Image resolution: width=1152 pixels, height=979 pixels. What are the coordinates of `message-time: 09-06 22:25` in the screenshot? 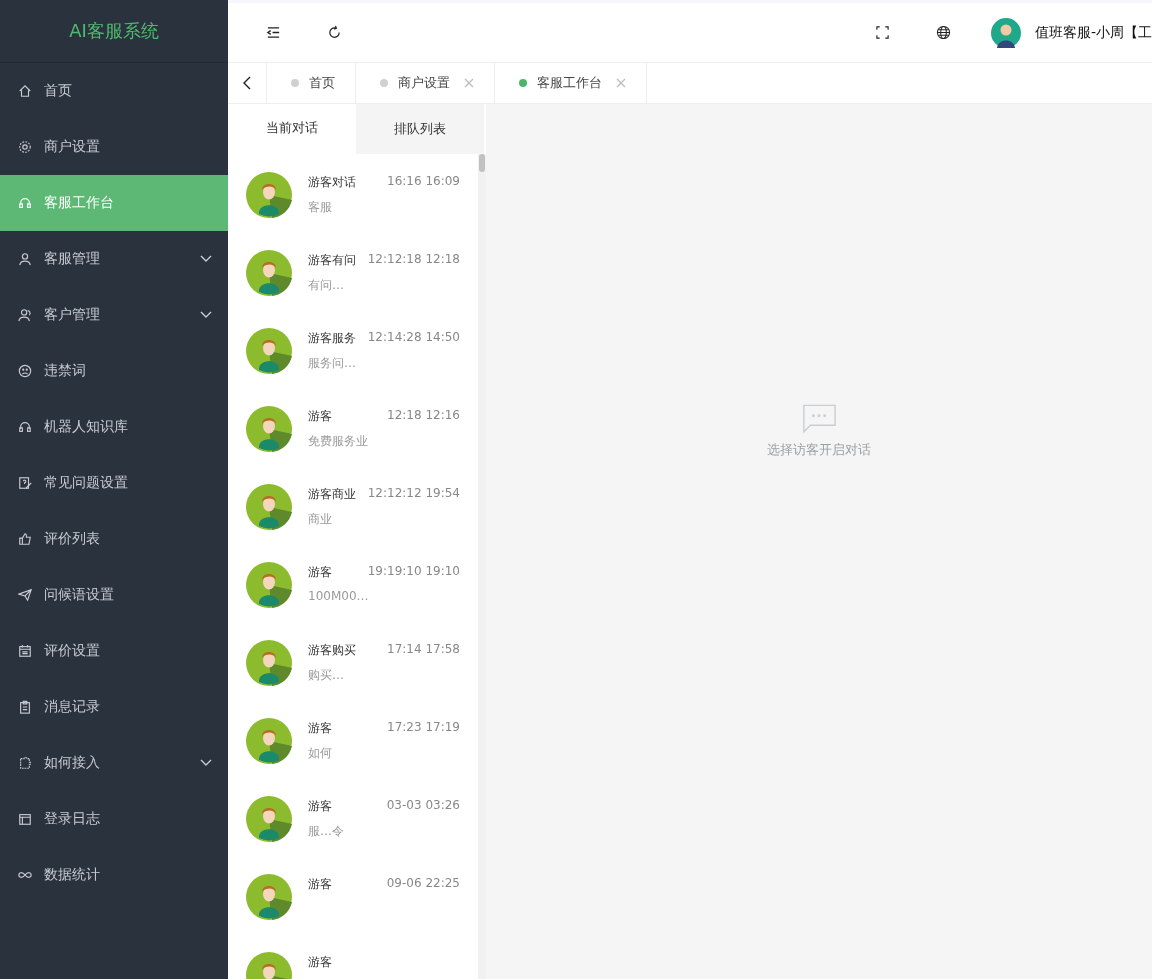 It's located at (423, 884).